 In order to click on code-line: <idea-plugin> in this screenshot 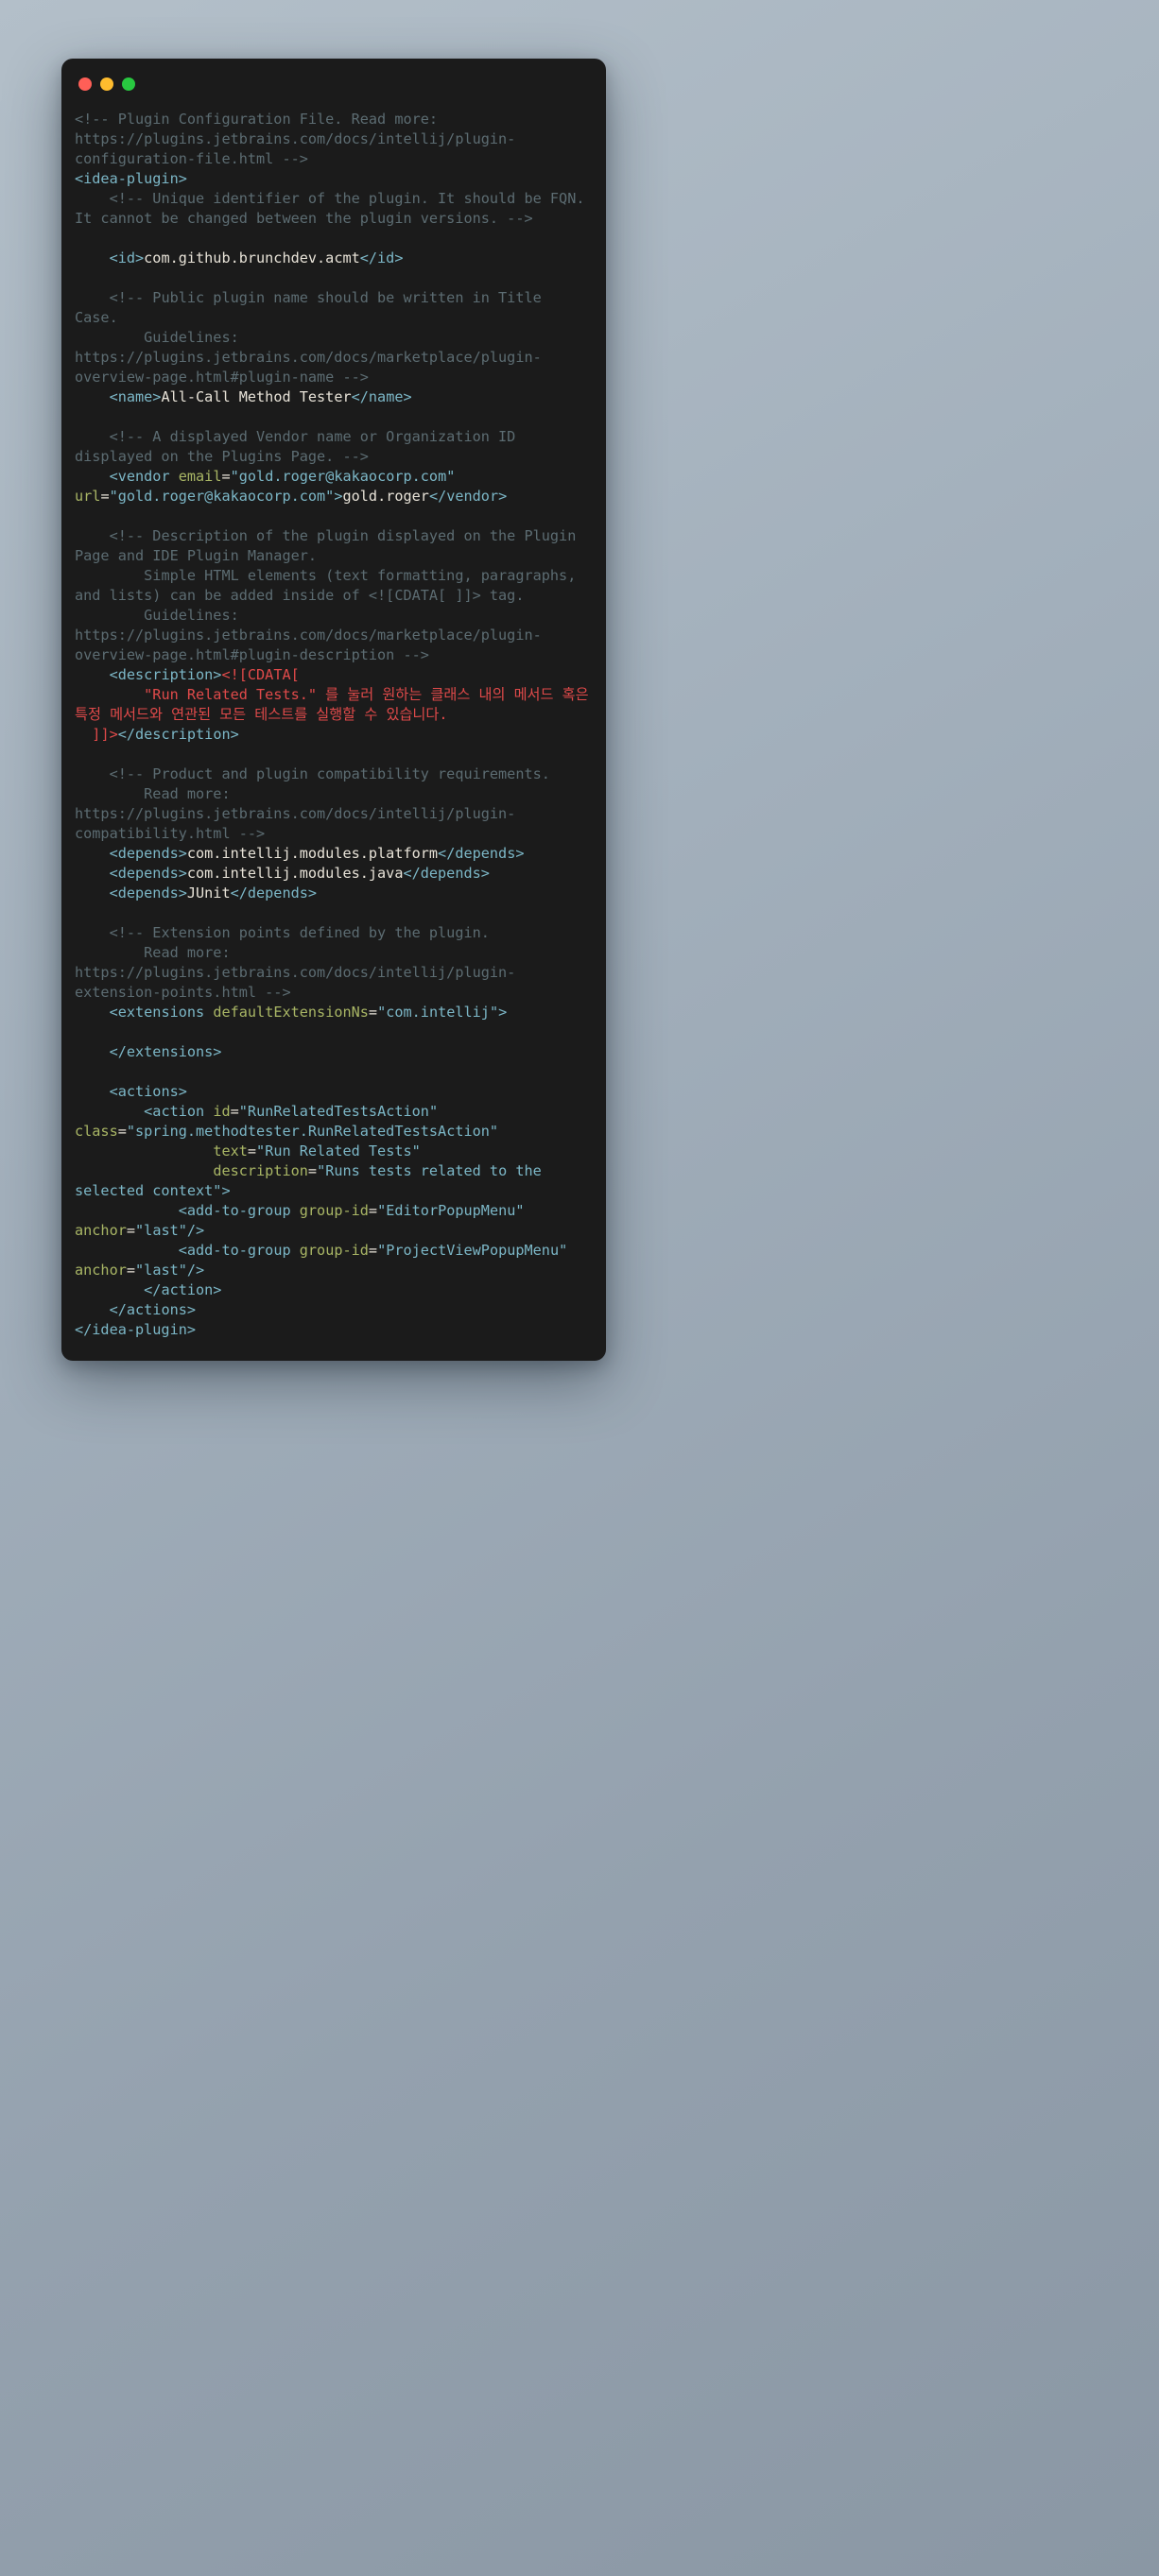, I will do `click(334, 179)`.